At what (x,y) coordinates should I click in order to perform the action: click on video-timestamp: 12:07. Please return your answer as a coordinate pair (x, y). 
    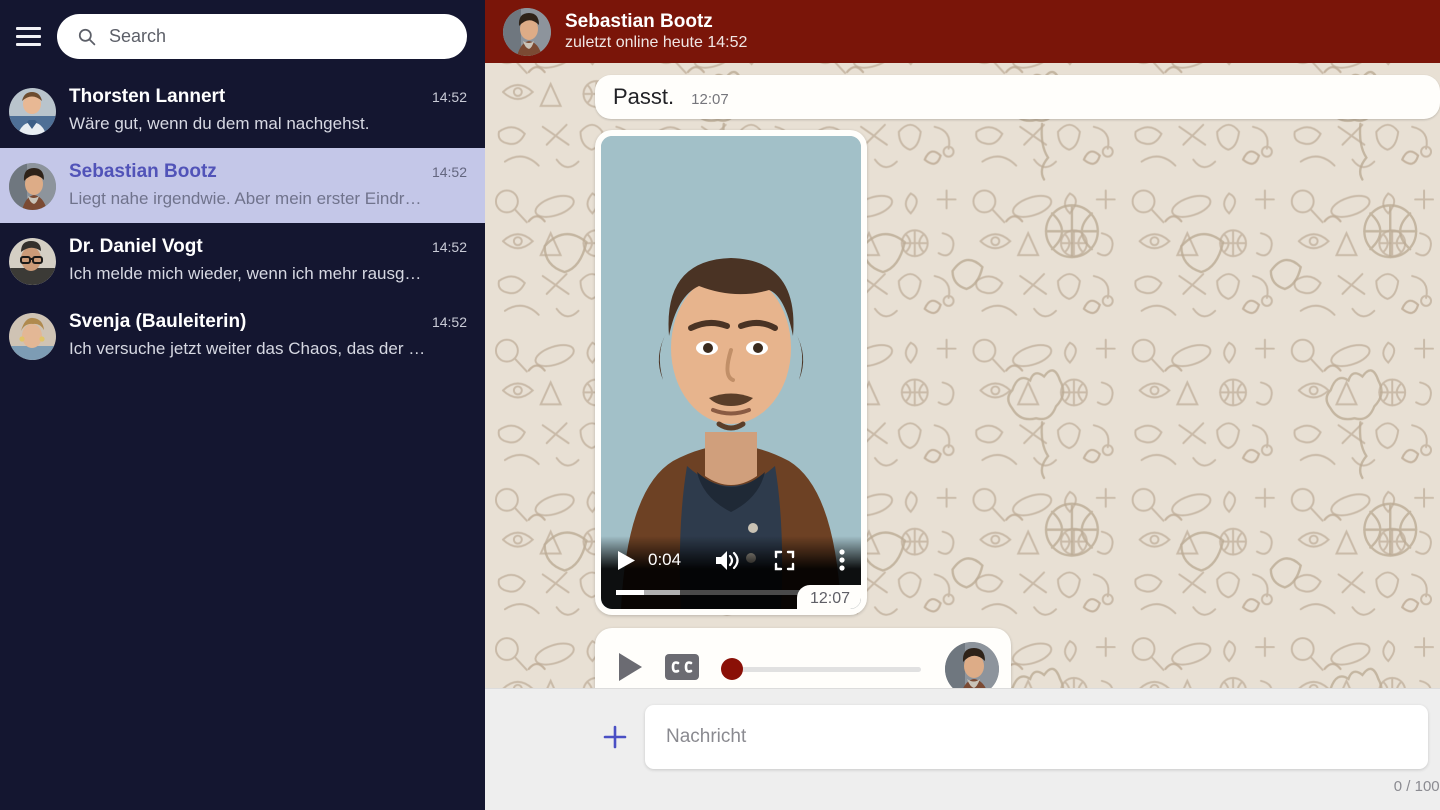
    Looking at the image, I should click on (828, 597).